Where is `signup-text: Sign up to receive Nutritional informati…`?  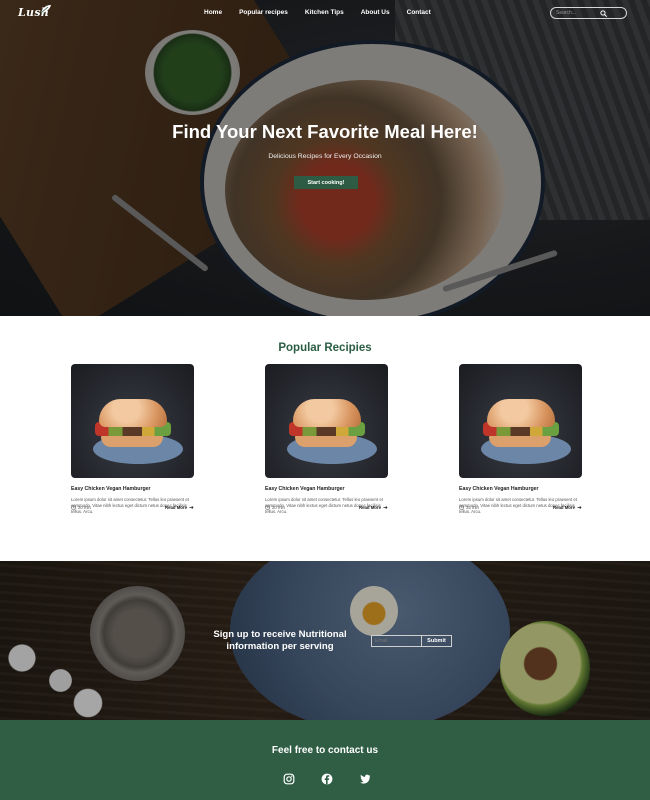 signup-text: Sign up to receive Nutritional informati… is located at coordinates (280, 640).